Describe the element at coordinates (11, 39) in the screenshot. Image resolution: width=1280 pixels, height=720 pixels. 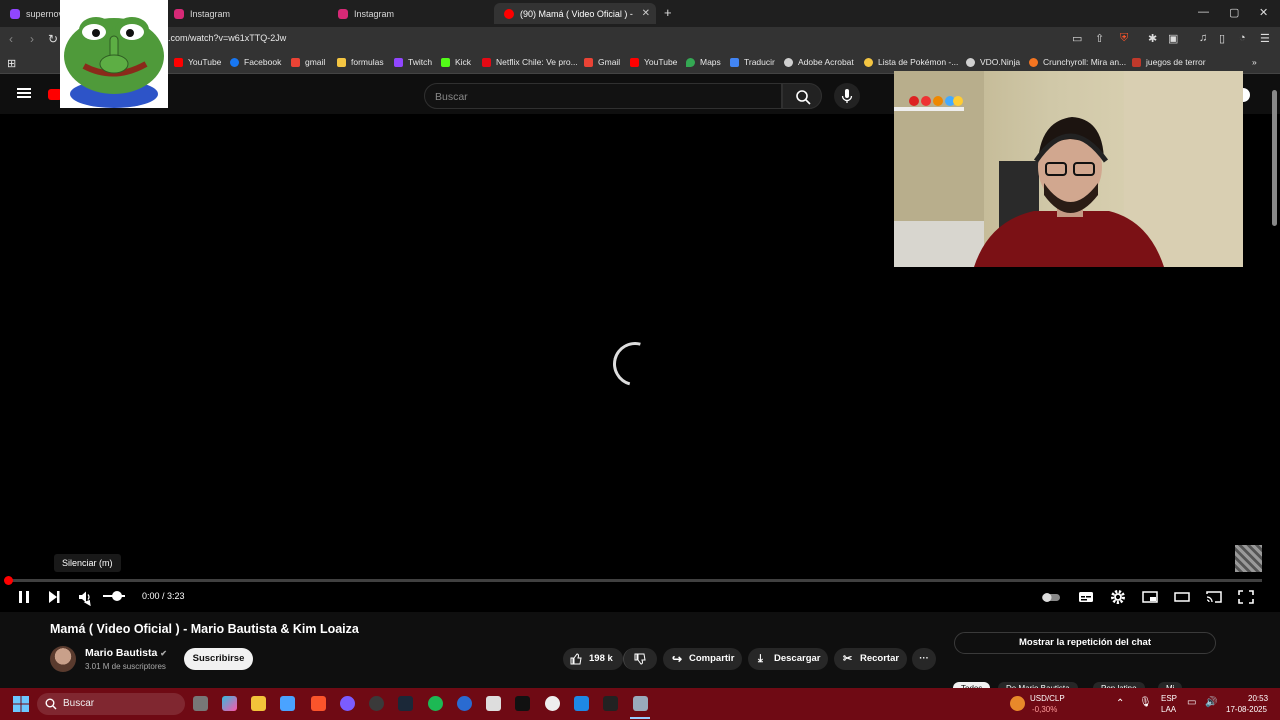
I see `back-icon: ‹` at that location.